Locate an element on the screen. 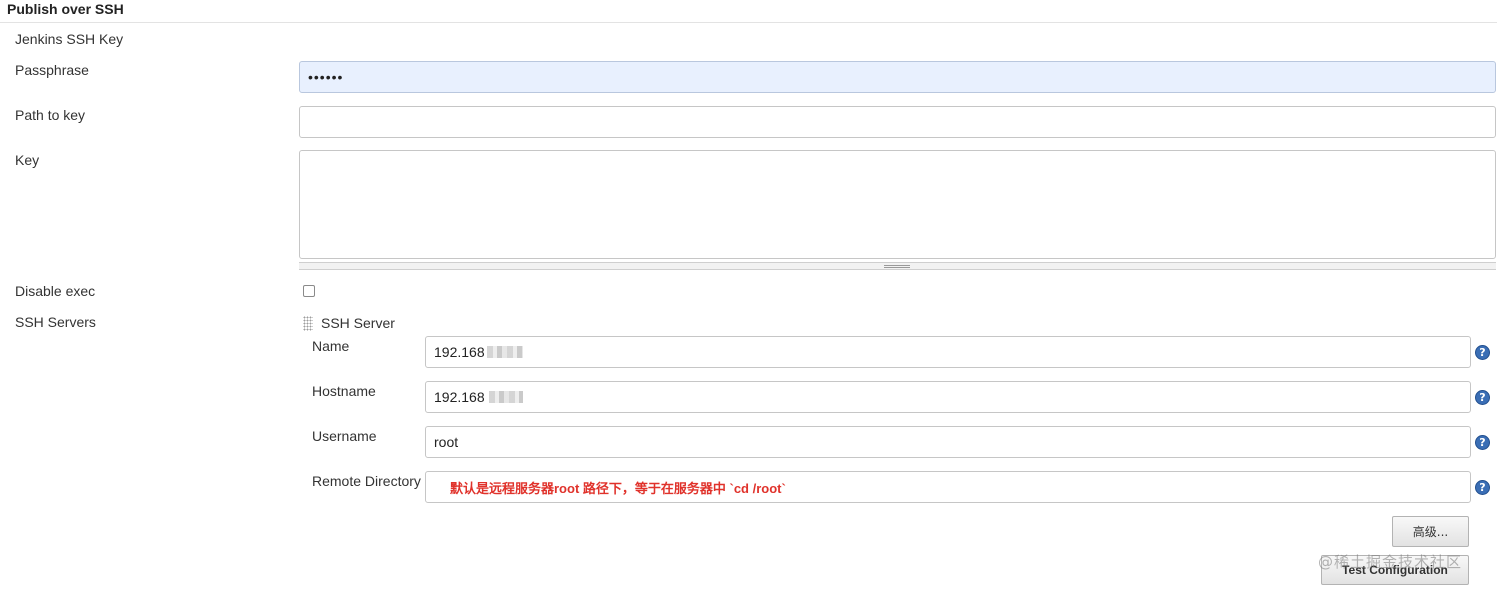  hostname-label: Hostname is located at coordinates (344, 391).